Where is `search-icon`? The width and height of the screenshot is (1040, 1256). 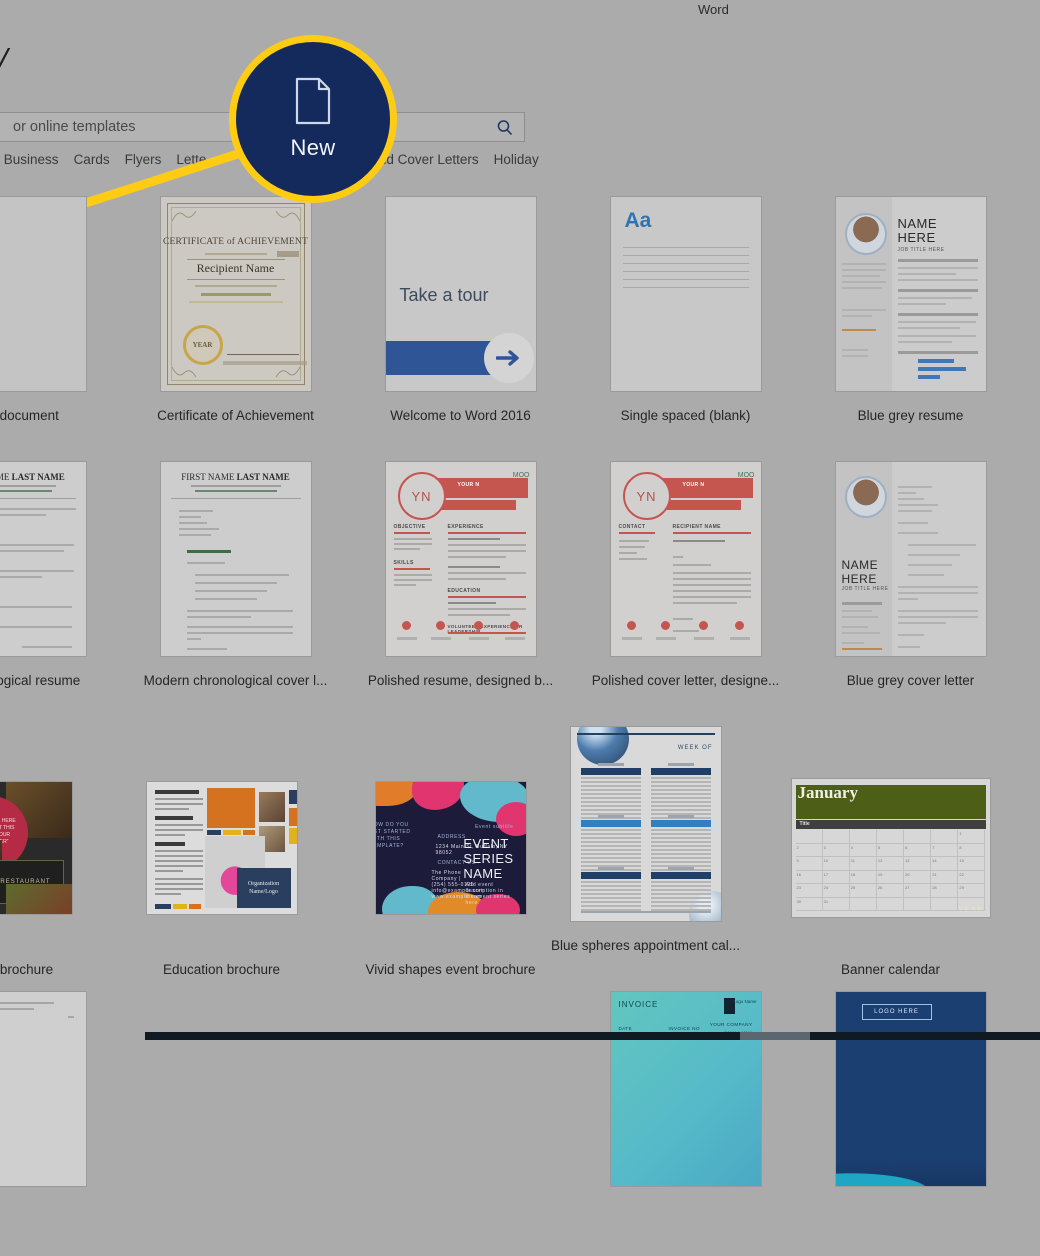
search-icon is located at coordinates (505, 128).